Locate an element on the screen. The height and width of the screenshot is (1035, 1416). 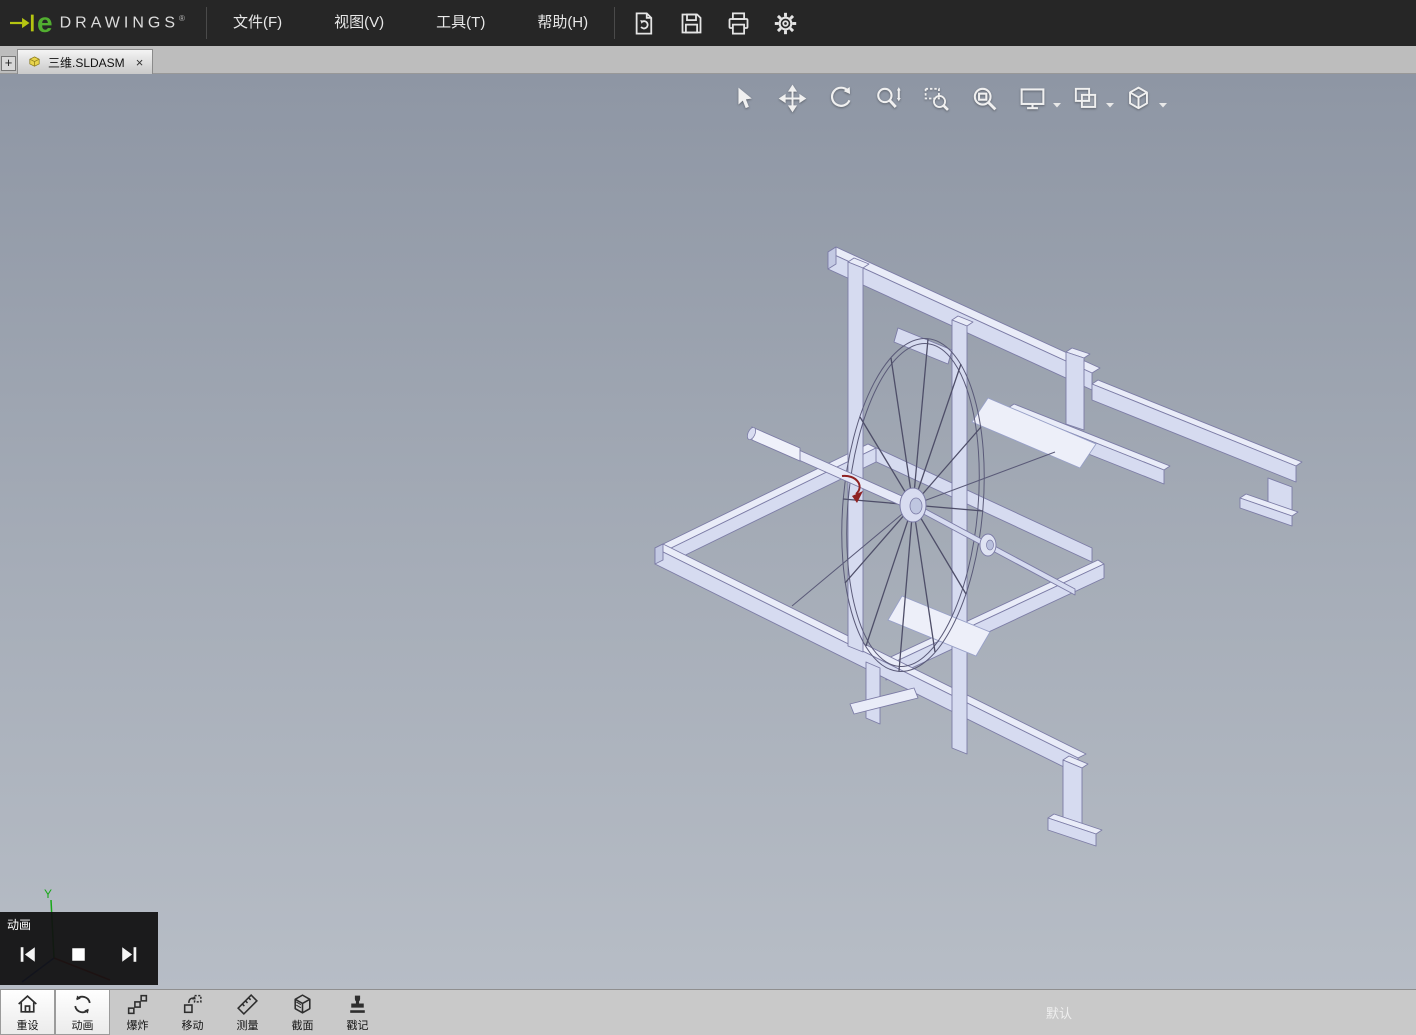
menu-tools: 工具(T) is located at coordinates (460, 23).